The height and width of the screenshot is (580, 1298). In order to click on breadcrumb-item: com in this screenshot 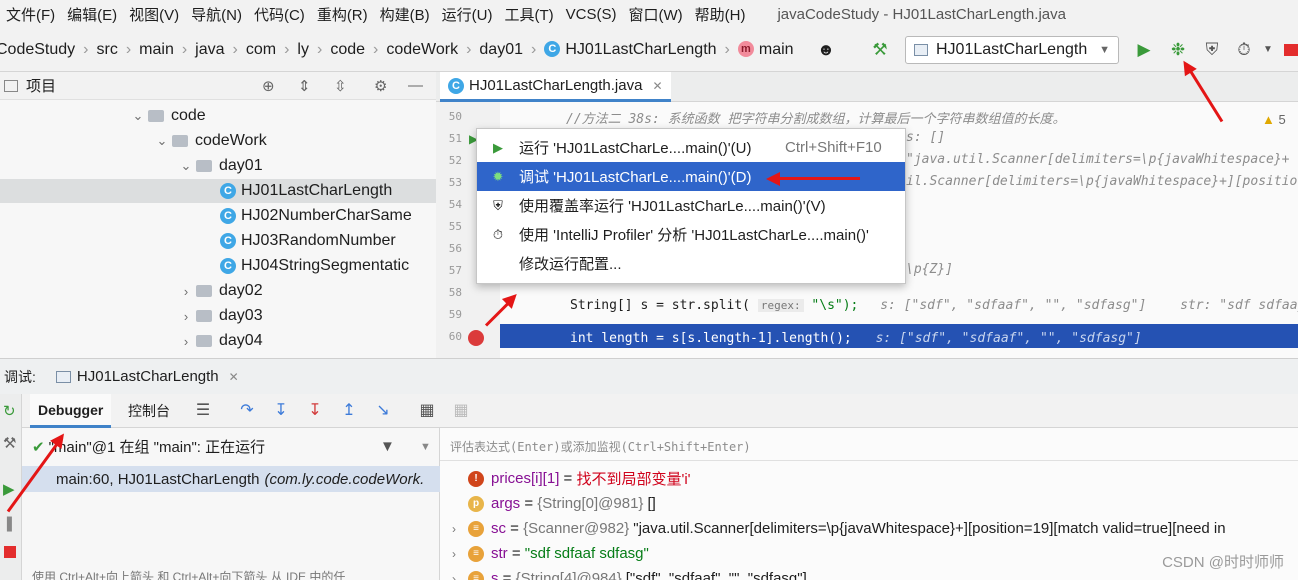, I will do `click(261, 50)`.